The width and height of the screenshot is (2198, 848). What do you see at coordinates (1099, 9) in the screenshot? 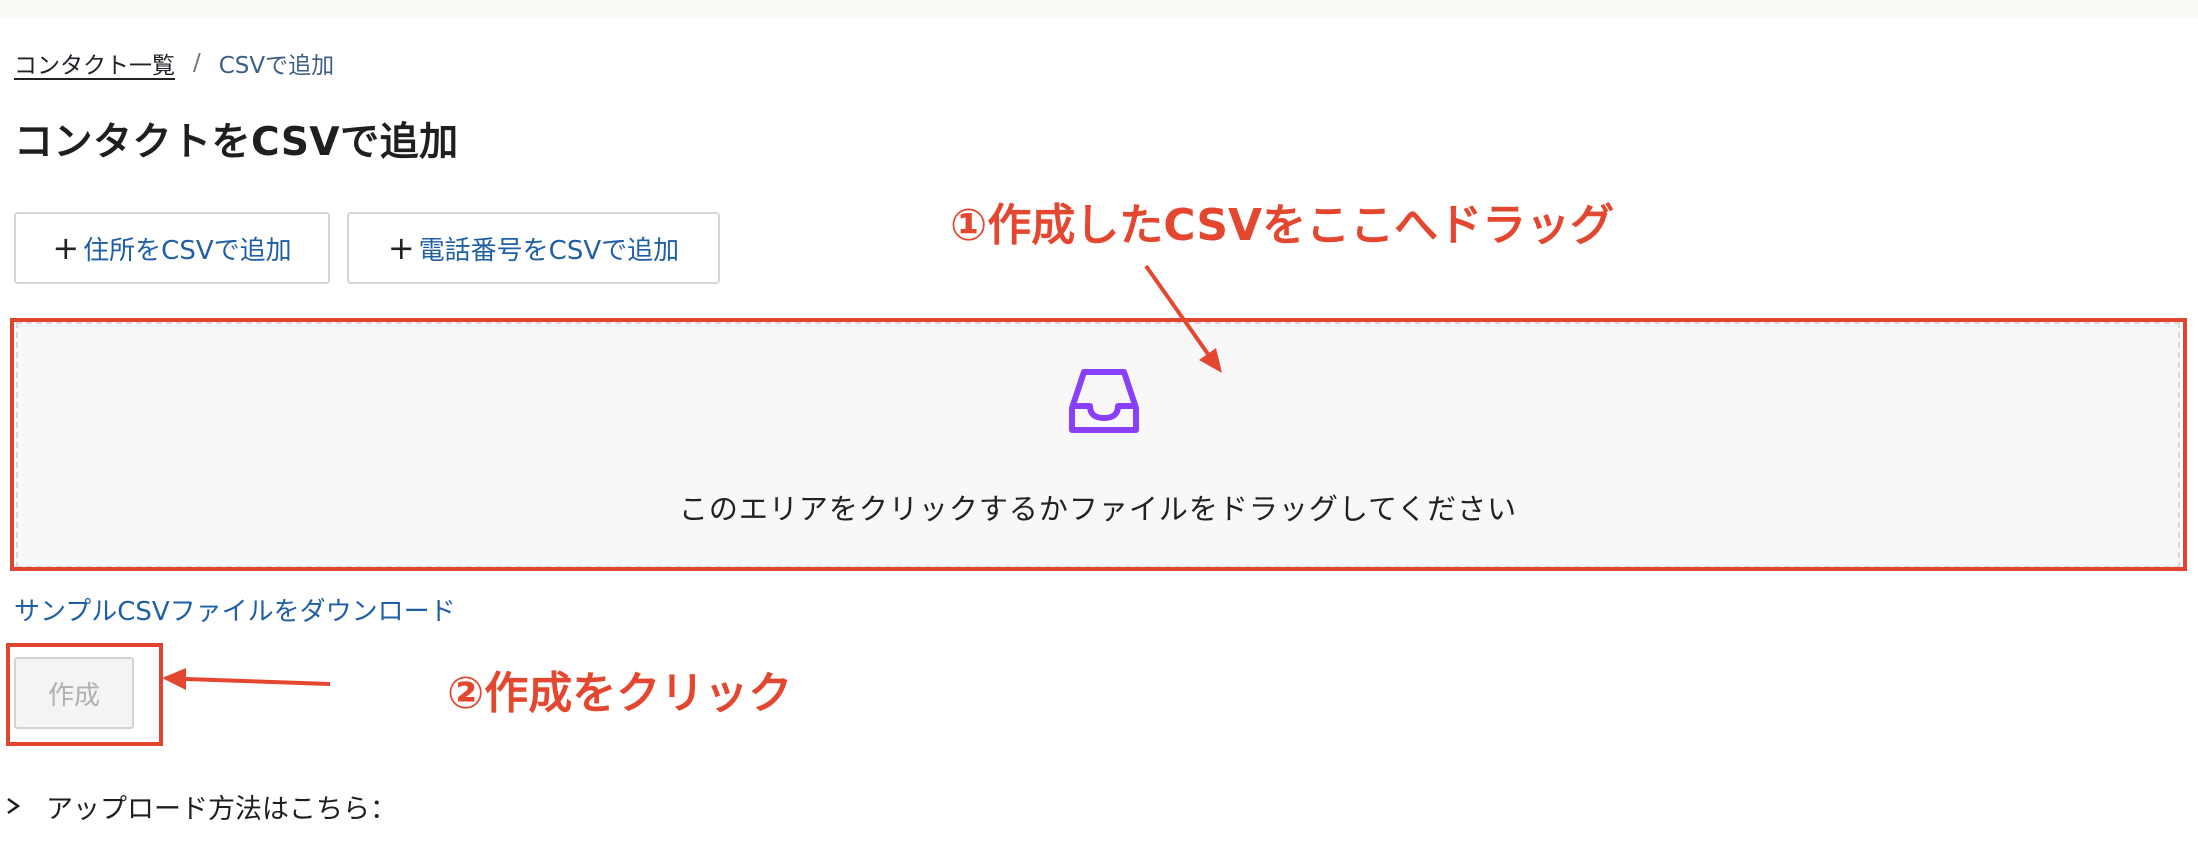
I see `top-strip` at bounding box center [1099, 9].